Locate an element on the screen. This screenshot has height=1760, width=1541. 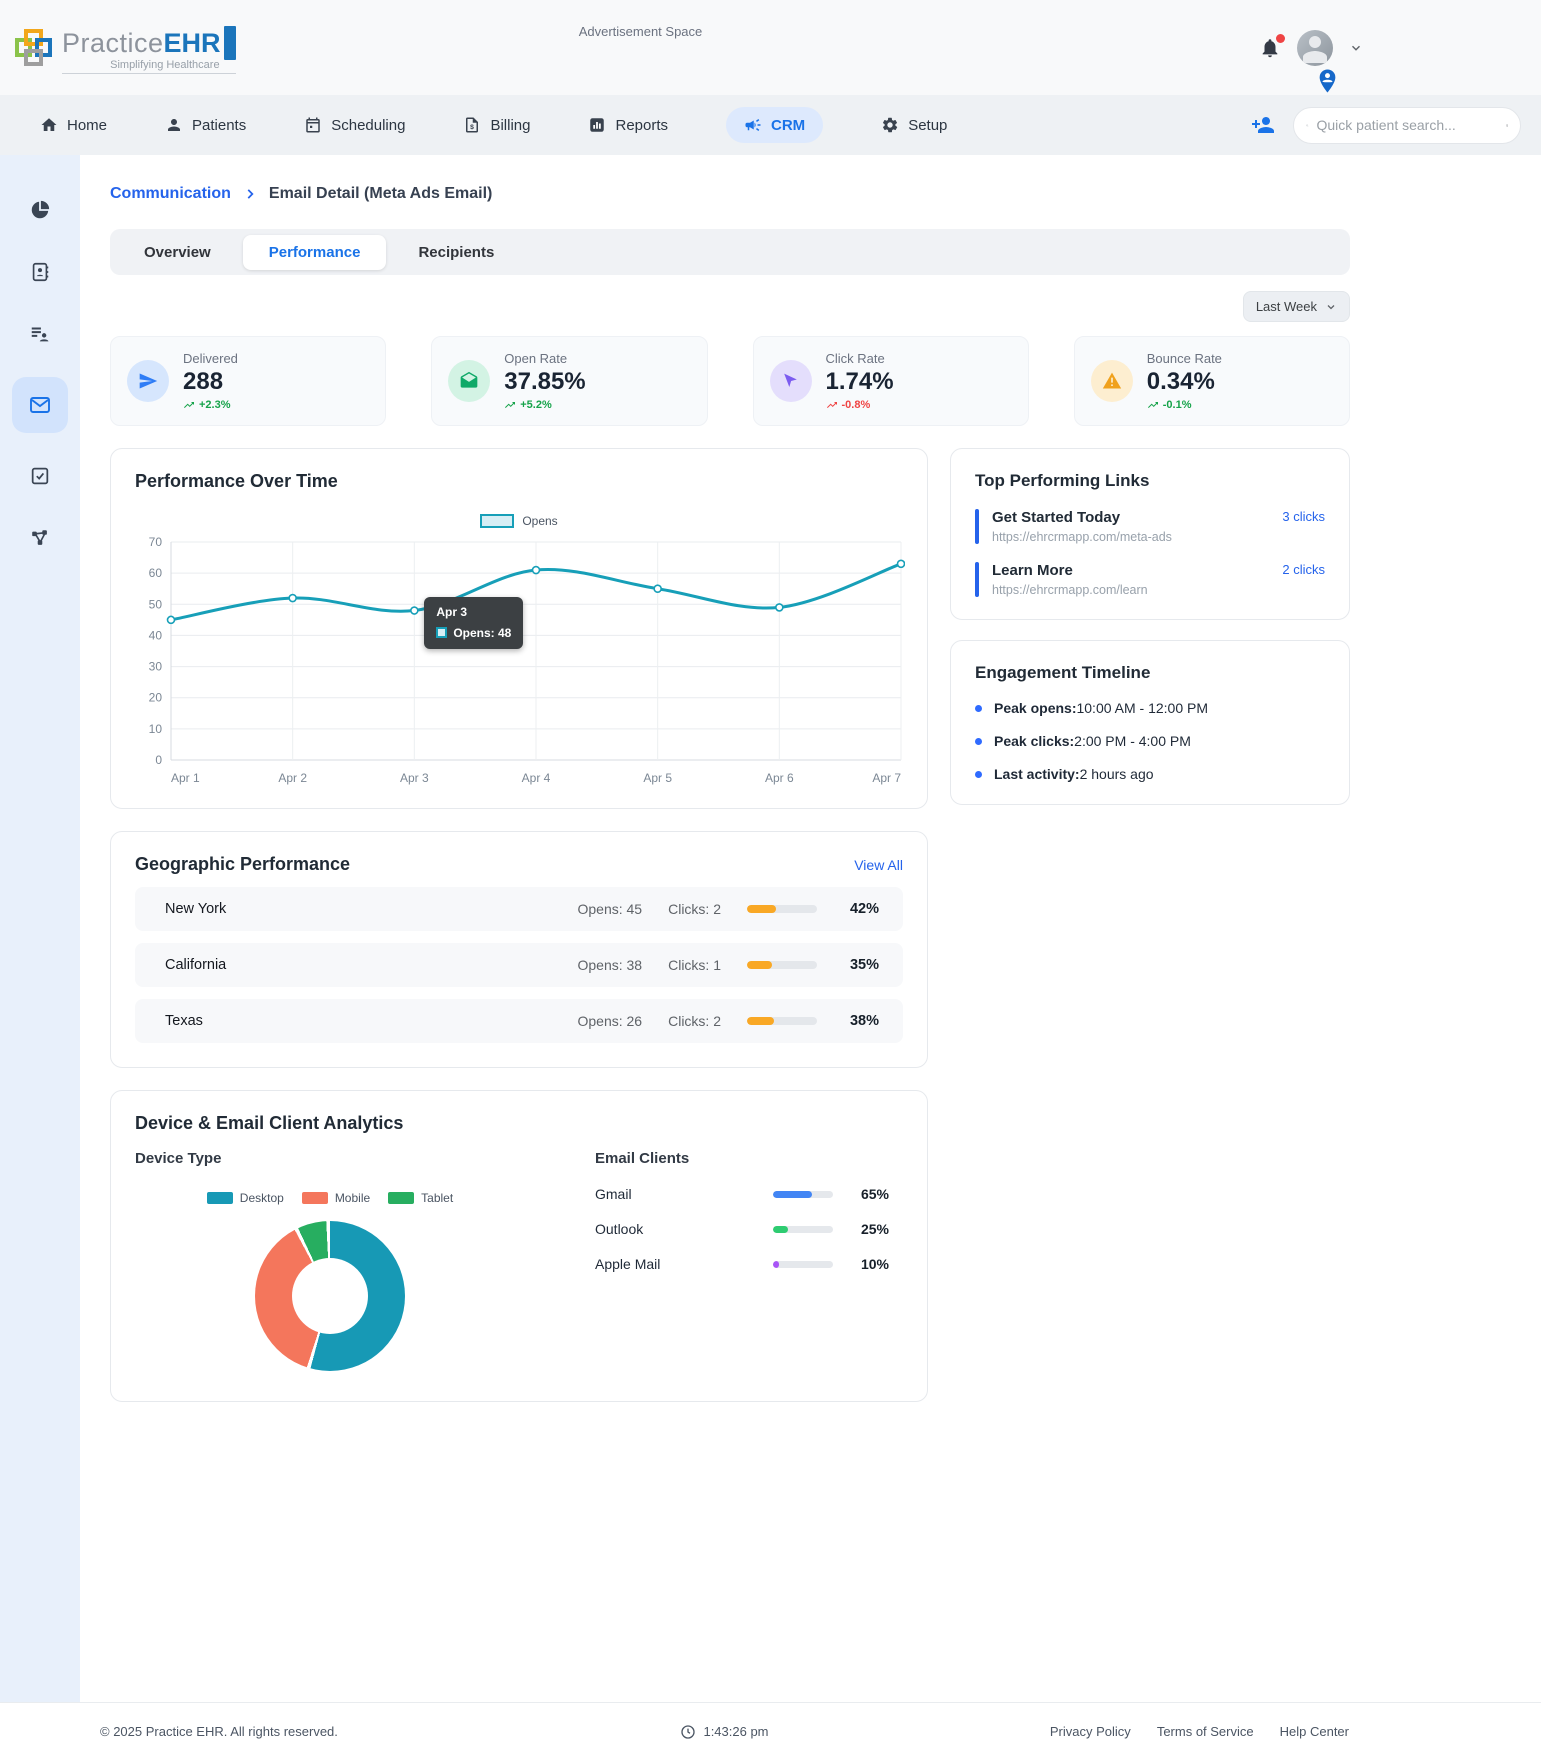
stat-card-delivered: Delivered 288 +2.3% is located at coordinates (248, 381).